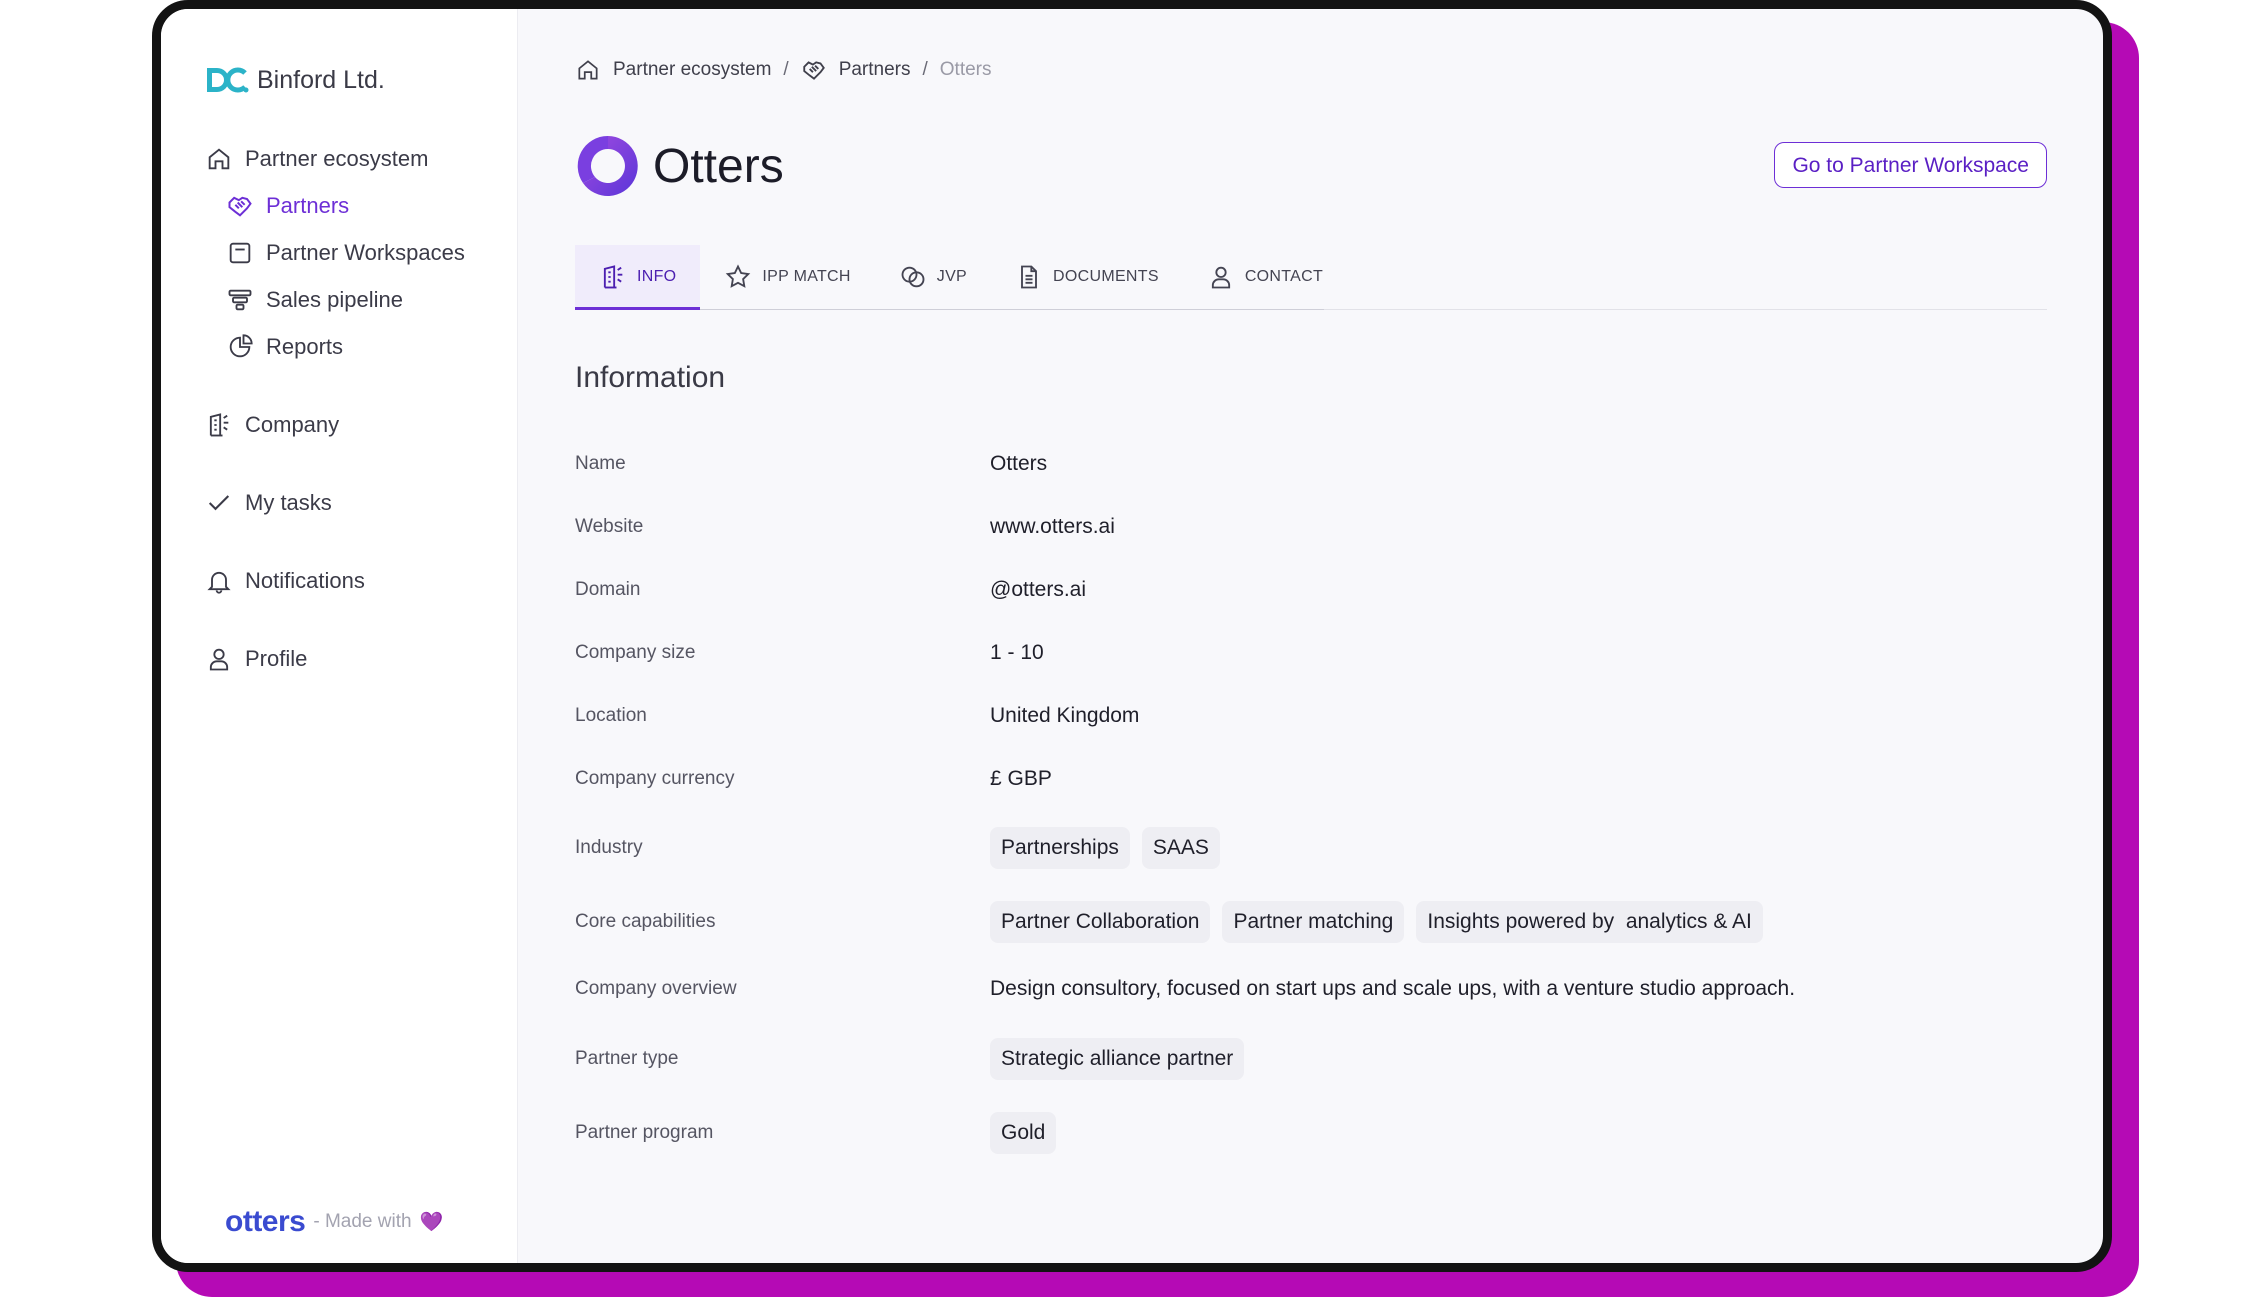 The height and width of the screenshot is (1297, 2264). What do you see at coordinates (228, 80) in the screenshot?
I see `company-logo-icon` at bounding box center [228, 80].